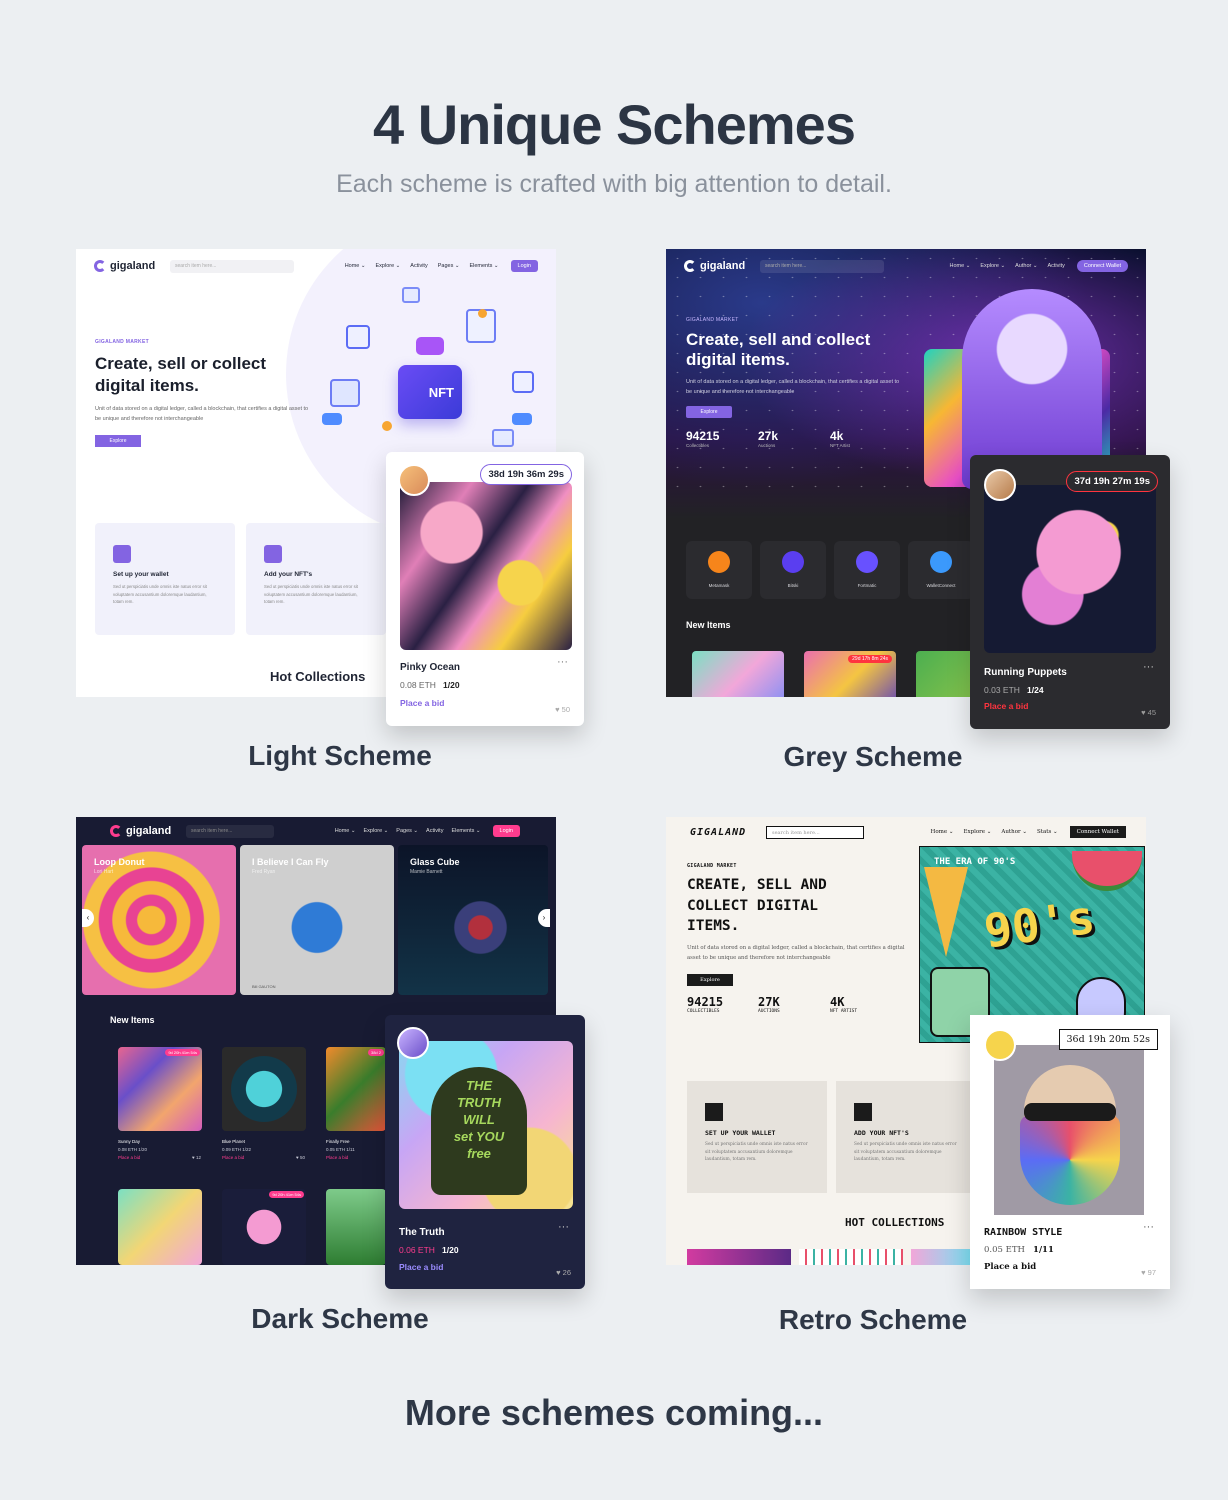 This screenshot has height=1500, width=1228. Describe the element at coordinates (867, 570) in the screenshot. I see `wallet-fortmatic: Fortmatic` at that location.